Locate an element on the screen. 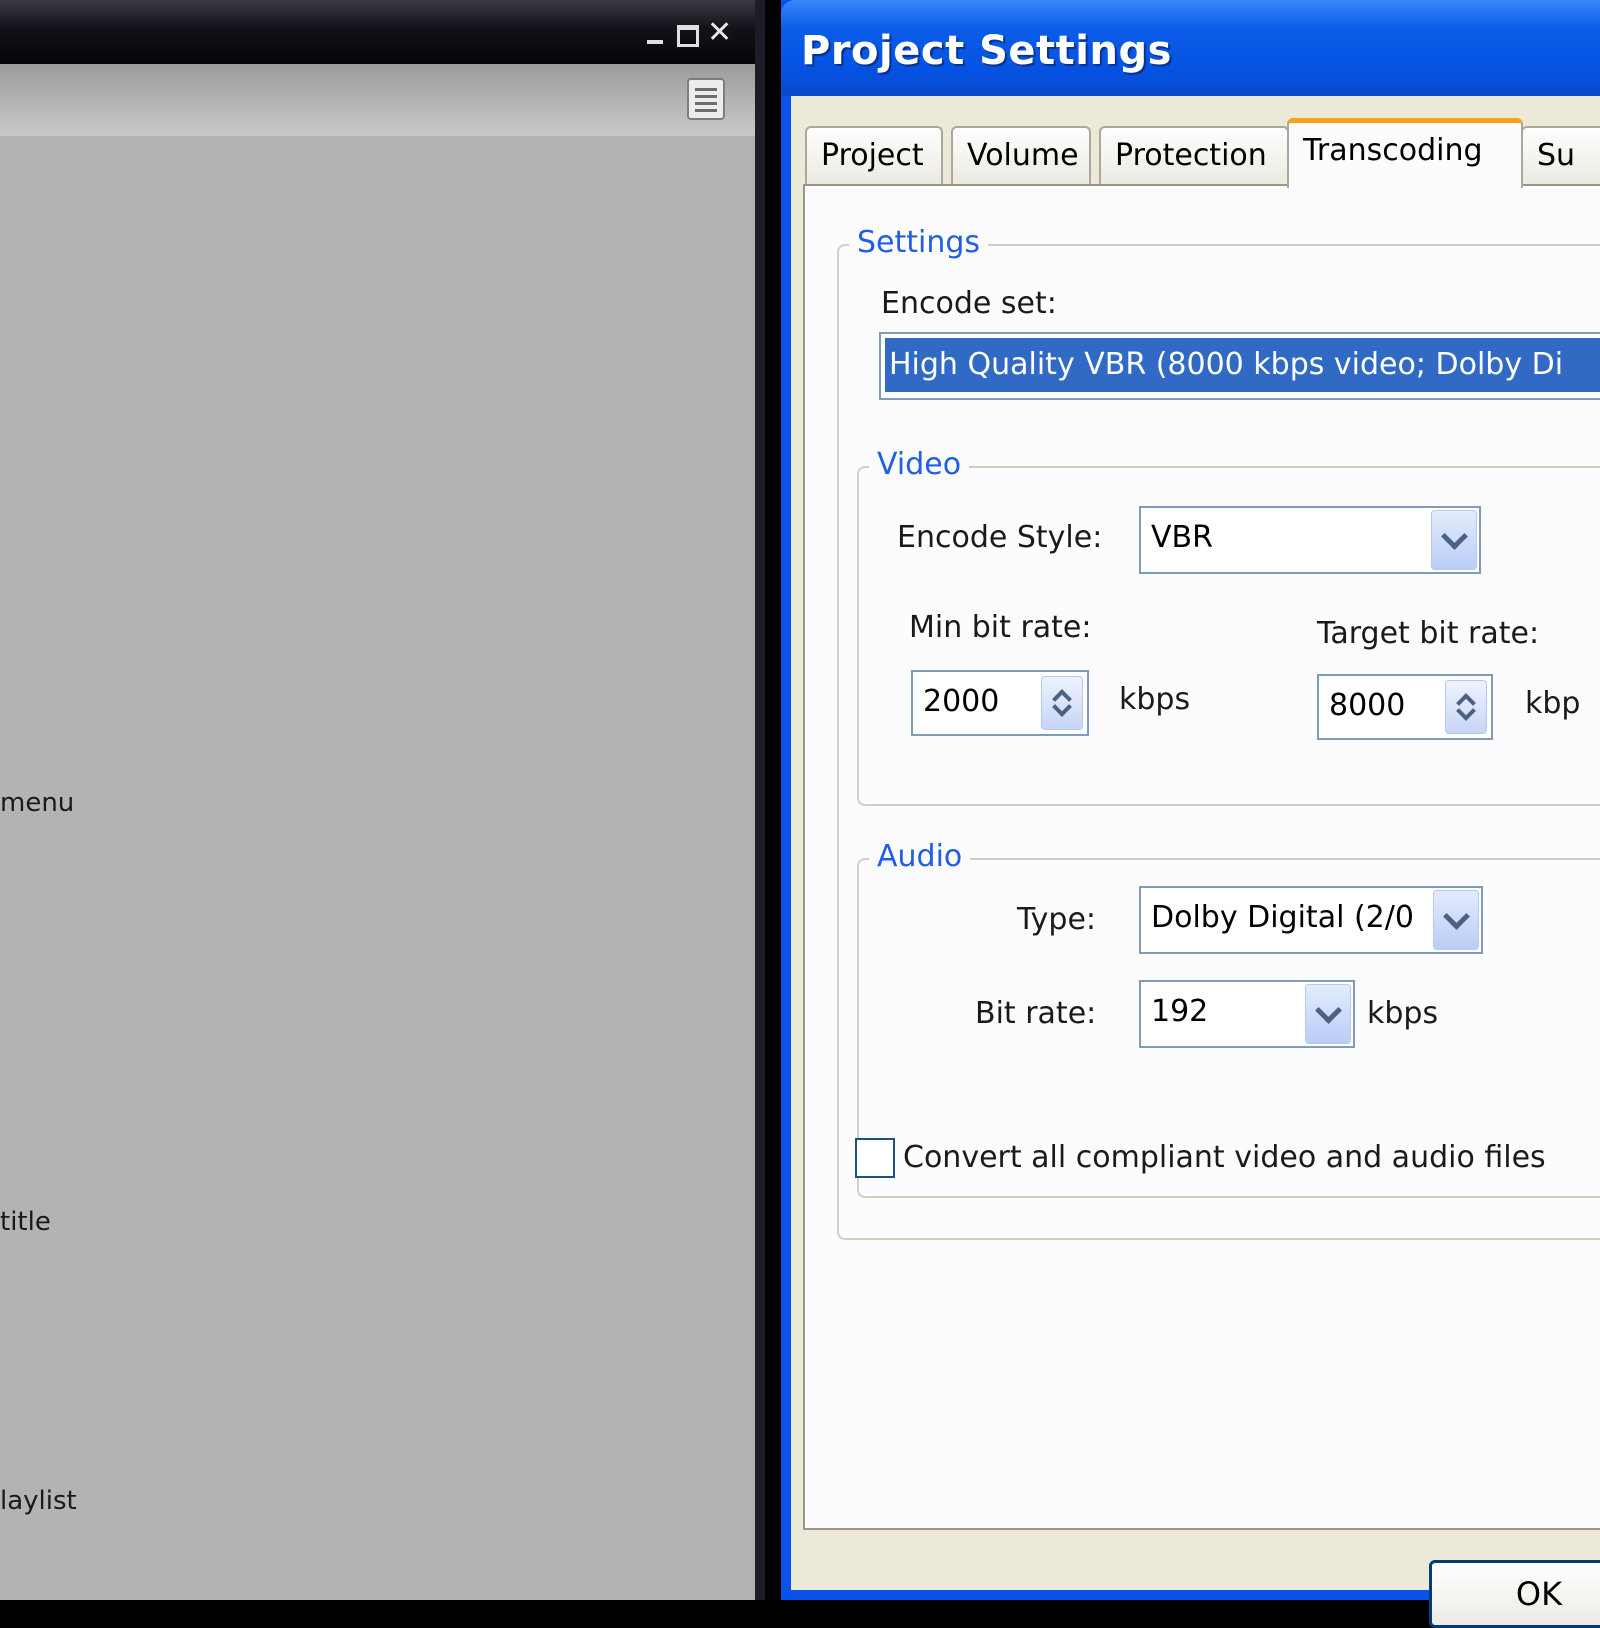 The height and width of the screenshot is (1628, 1600). tab-subtitles: Su is located at coordinates (1560, 155).